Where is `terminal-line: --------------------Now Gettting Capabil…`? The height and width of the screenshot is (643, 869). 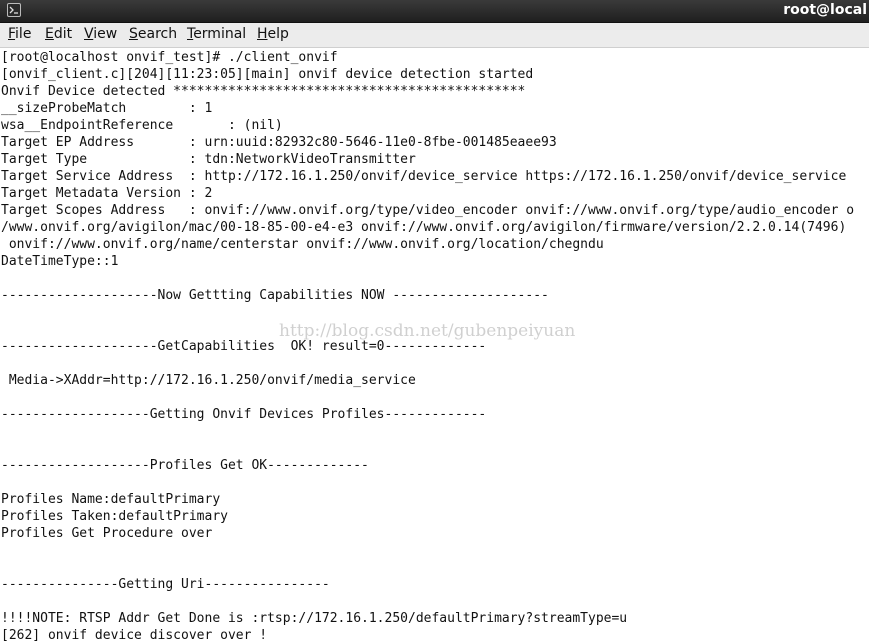
terminal-line: --------------------Now Gettting Capabil… is located at coordinates (275, 295).